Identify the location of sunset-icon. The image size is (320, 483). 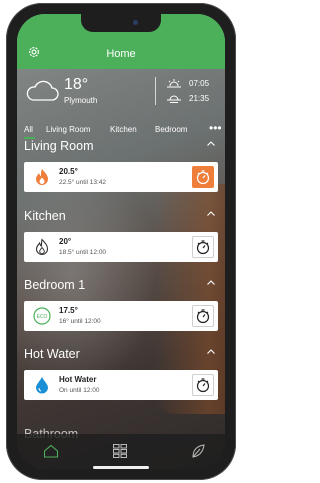
(174, 99).